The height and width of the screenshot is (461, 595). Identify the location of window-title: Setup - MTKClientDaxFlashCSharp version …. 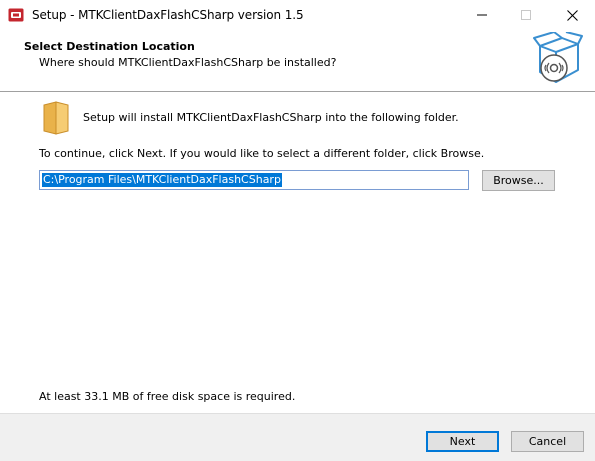
(168, 15).